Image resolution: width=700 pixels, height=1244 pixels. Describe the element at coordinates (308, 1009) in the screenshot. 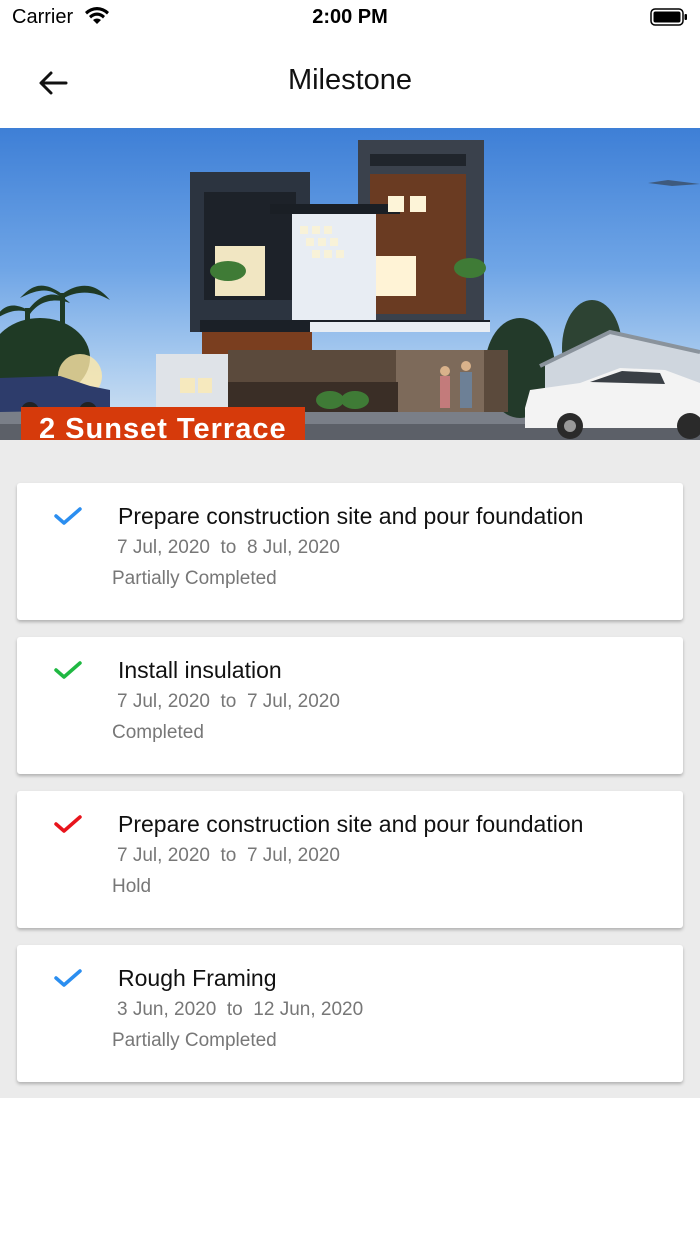

I see `end-date: 12 Jun, 2020` at that location.